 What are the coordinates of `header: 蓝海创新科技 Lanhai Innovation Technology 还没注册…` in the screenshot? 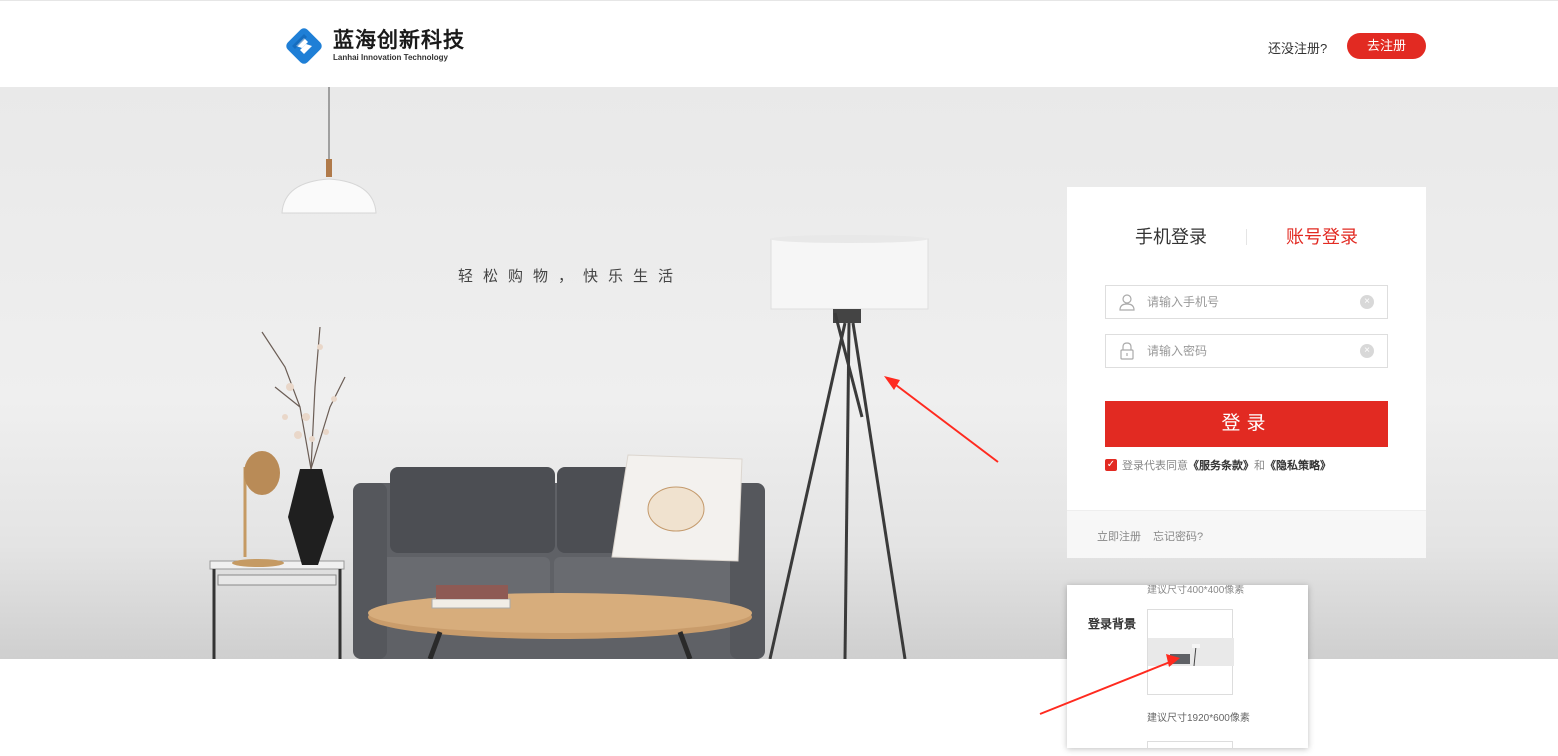 It's located at (779, 44).